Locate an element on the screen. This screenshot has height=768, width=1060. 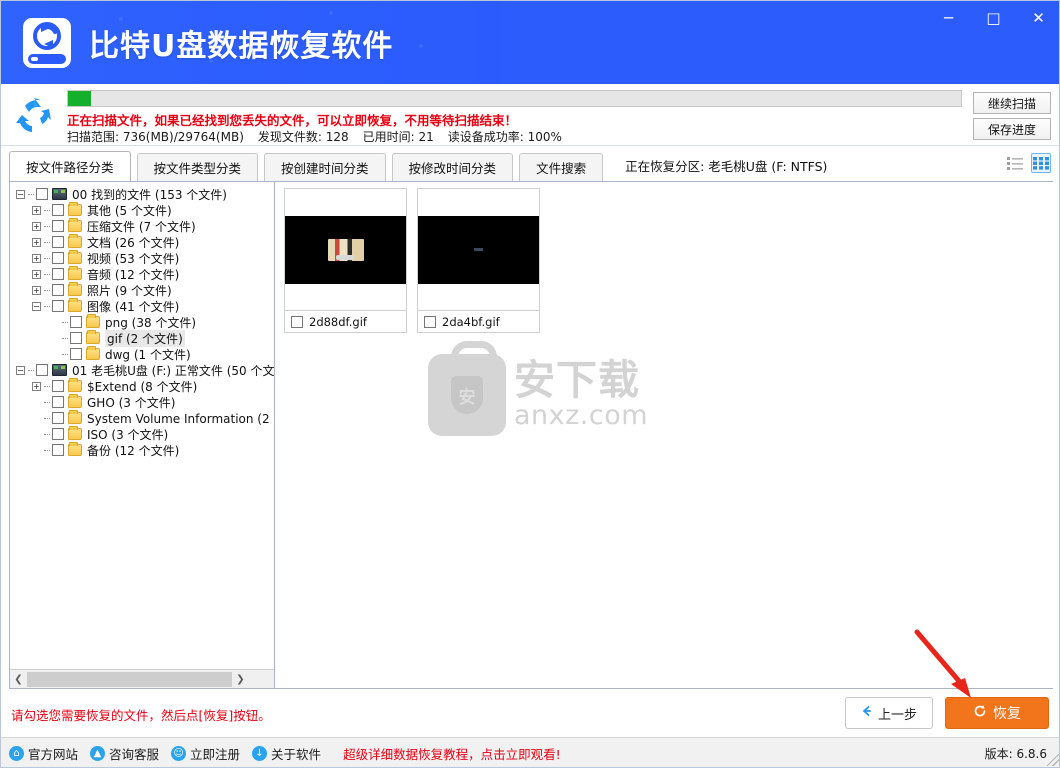
tree-horizontal-scrollbar: ❮ ❯ is located at coordinates (142, 678).